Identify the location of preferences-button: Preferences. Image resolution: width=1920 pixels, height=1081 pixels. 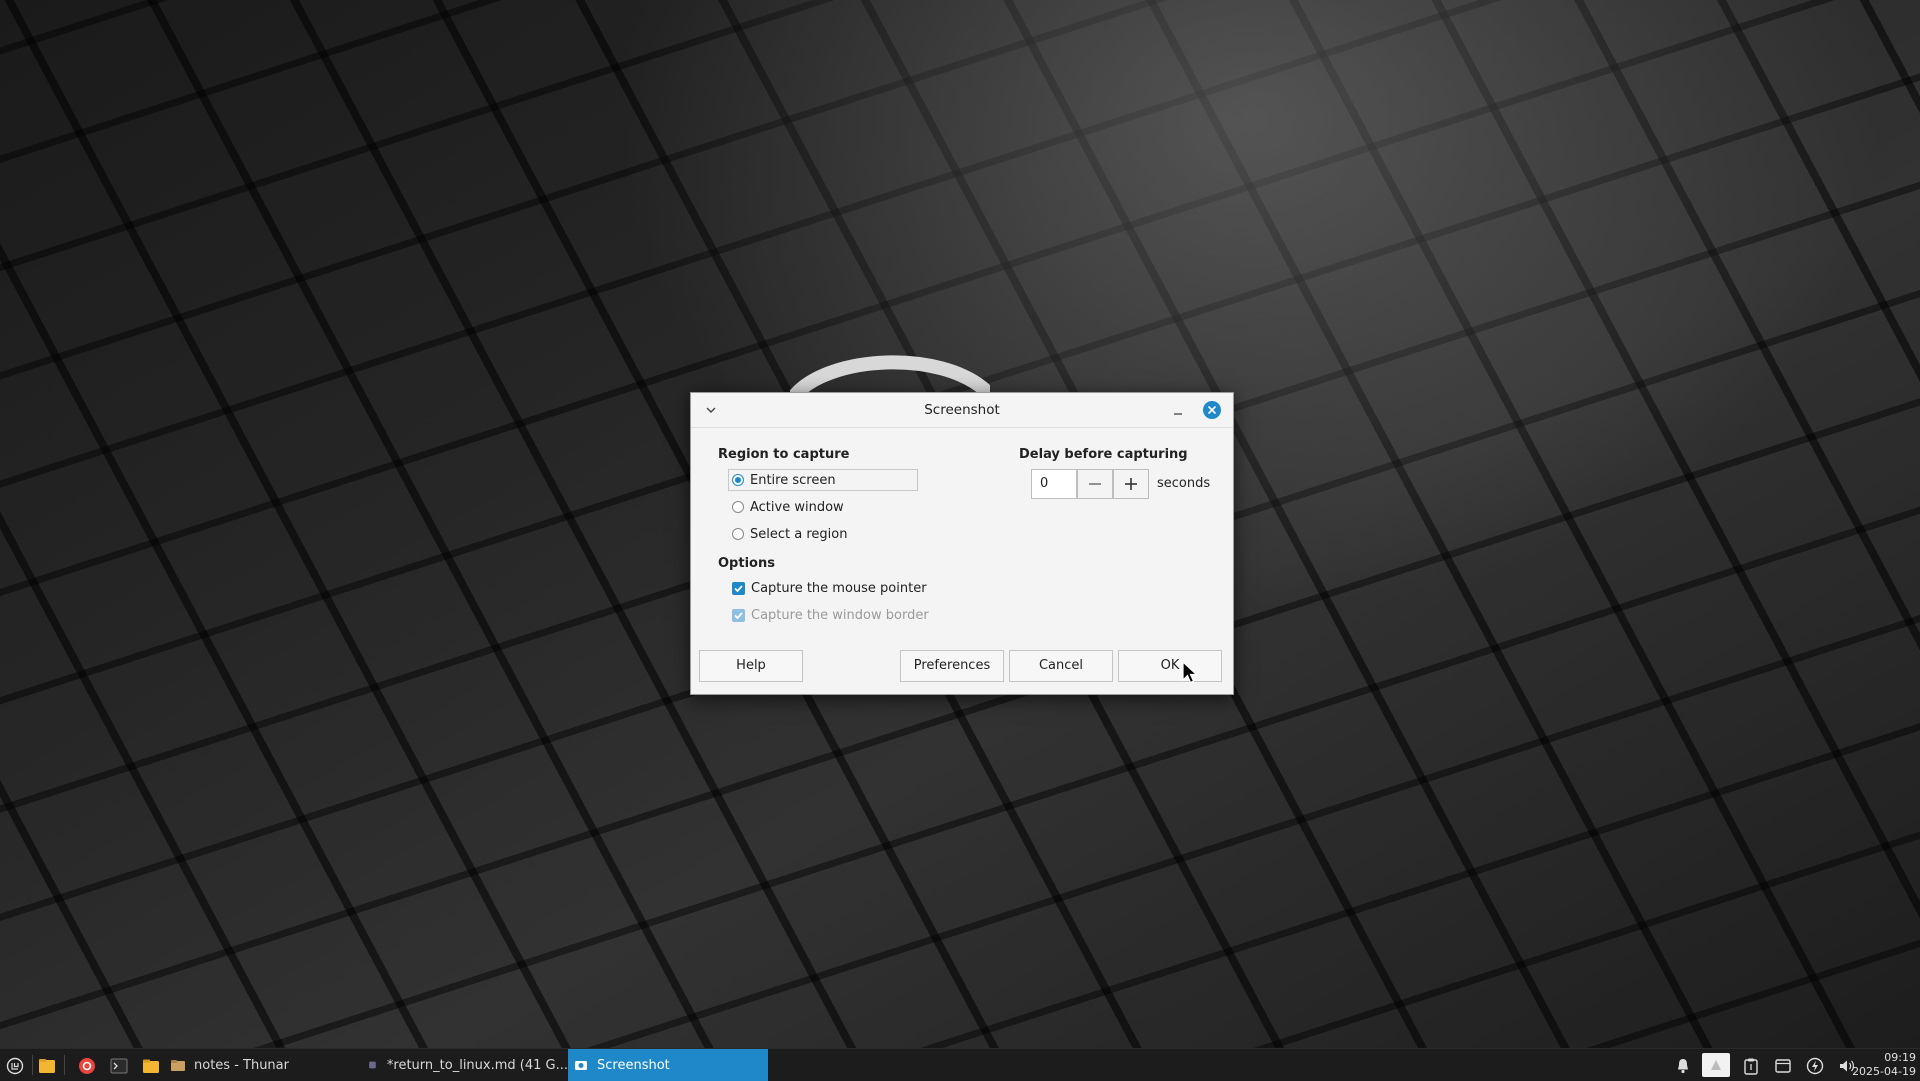
(952, 666).